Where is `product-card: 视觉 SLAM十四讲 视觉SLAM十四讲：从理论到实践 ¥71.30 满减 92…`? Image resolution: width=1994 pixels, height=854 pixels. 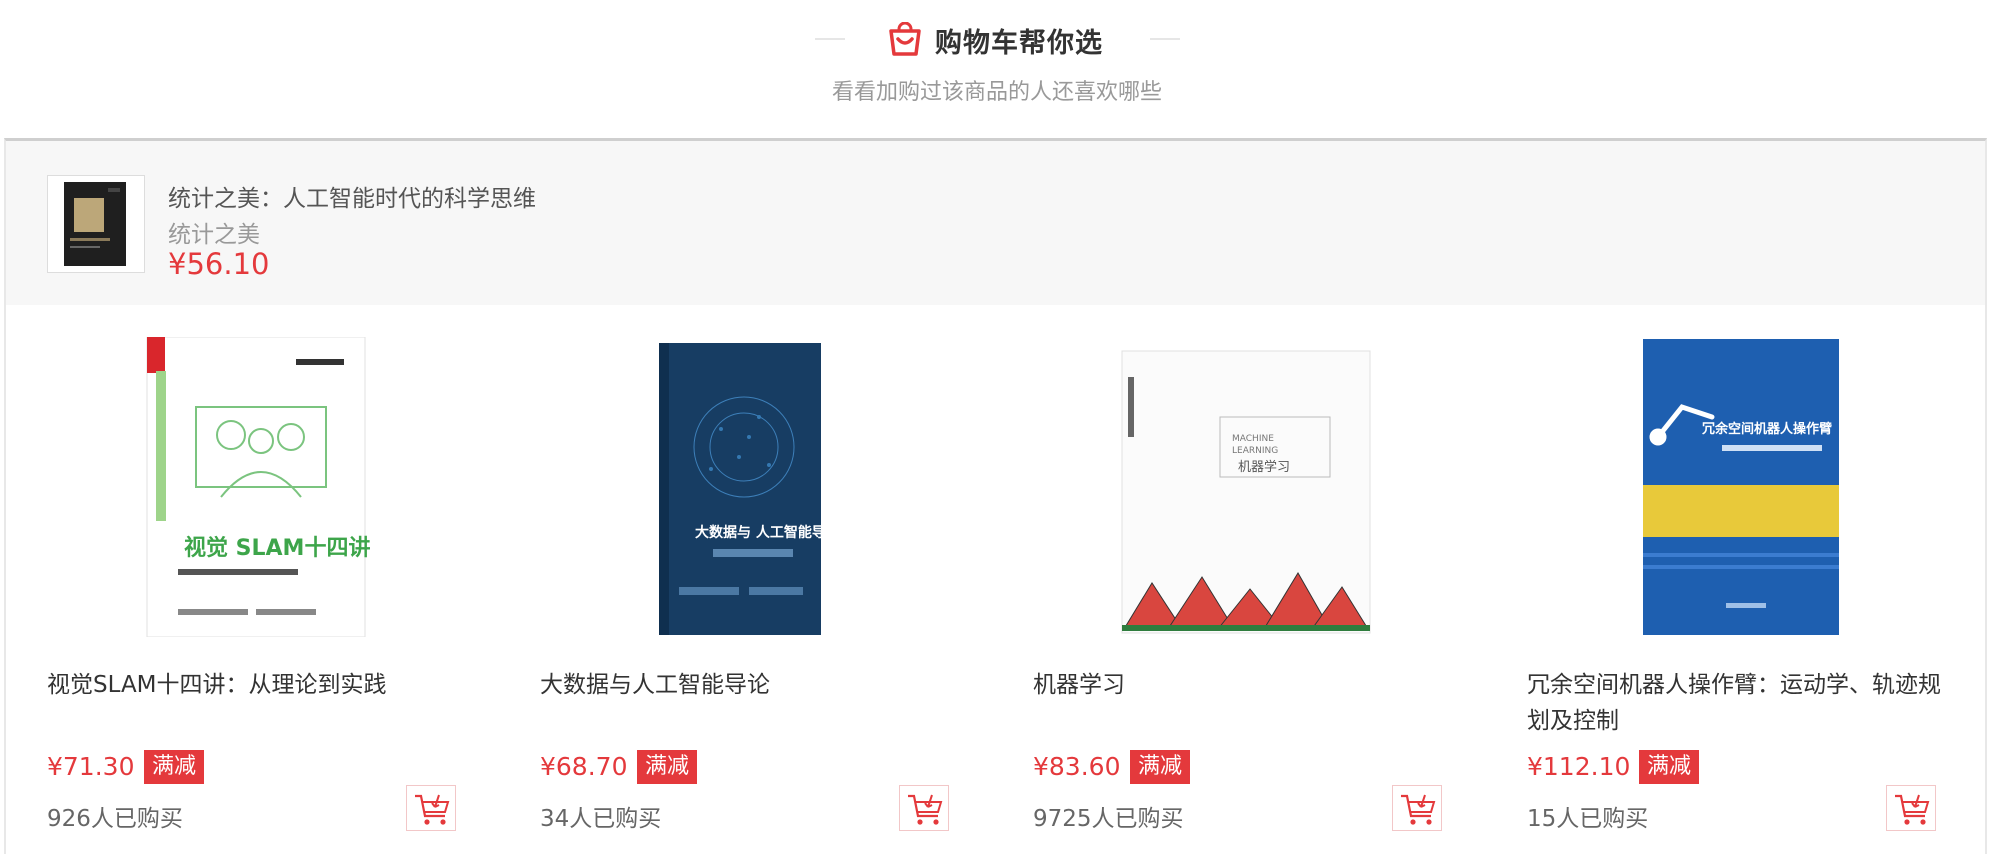 product-card: 视觉 SLAM十四讲 视觉SLAM十四讲：从理论到实践 ¥71.30 满减 92… is located at coordinates (231, 575).